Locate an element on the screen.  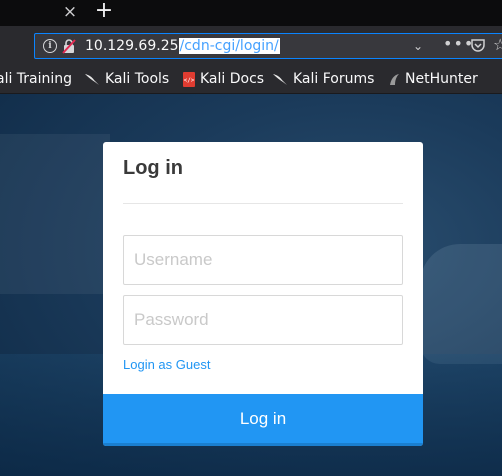
bookmark-label: NetHunter is located at coordinates (441, 79).